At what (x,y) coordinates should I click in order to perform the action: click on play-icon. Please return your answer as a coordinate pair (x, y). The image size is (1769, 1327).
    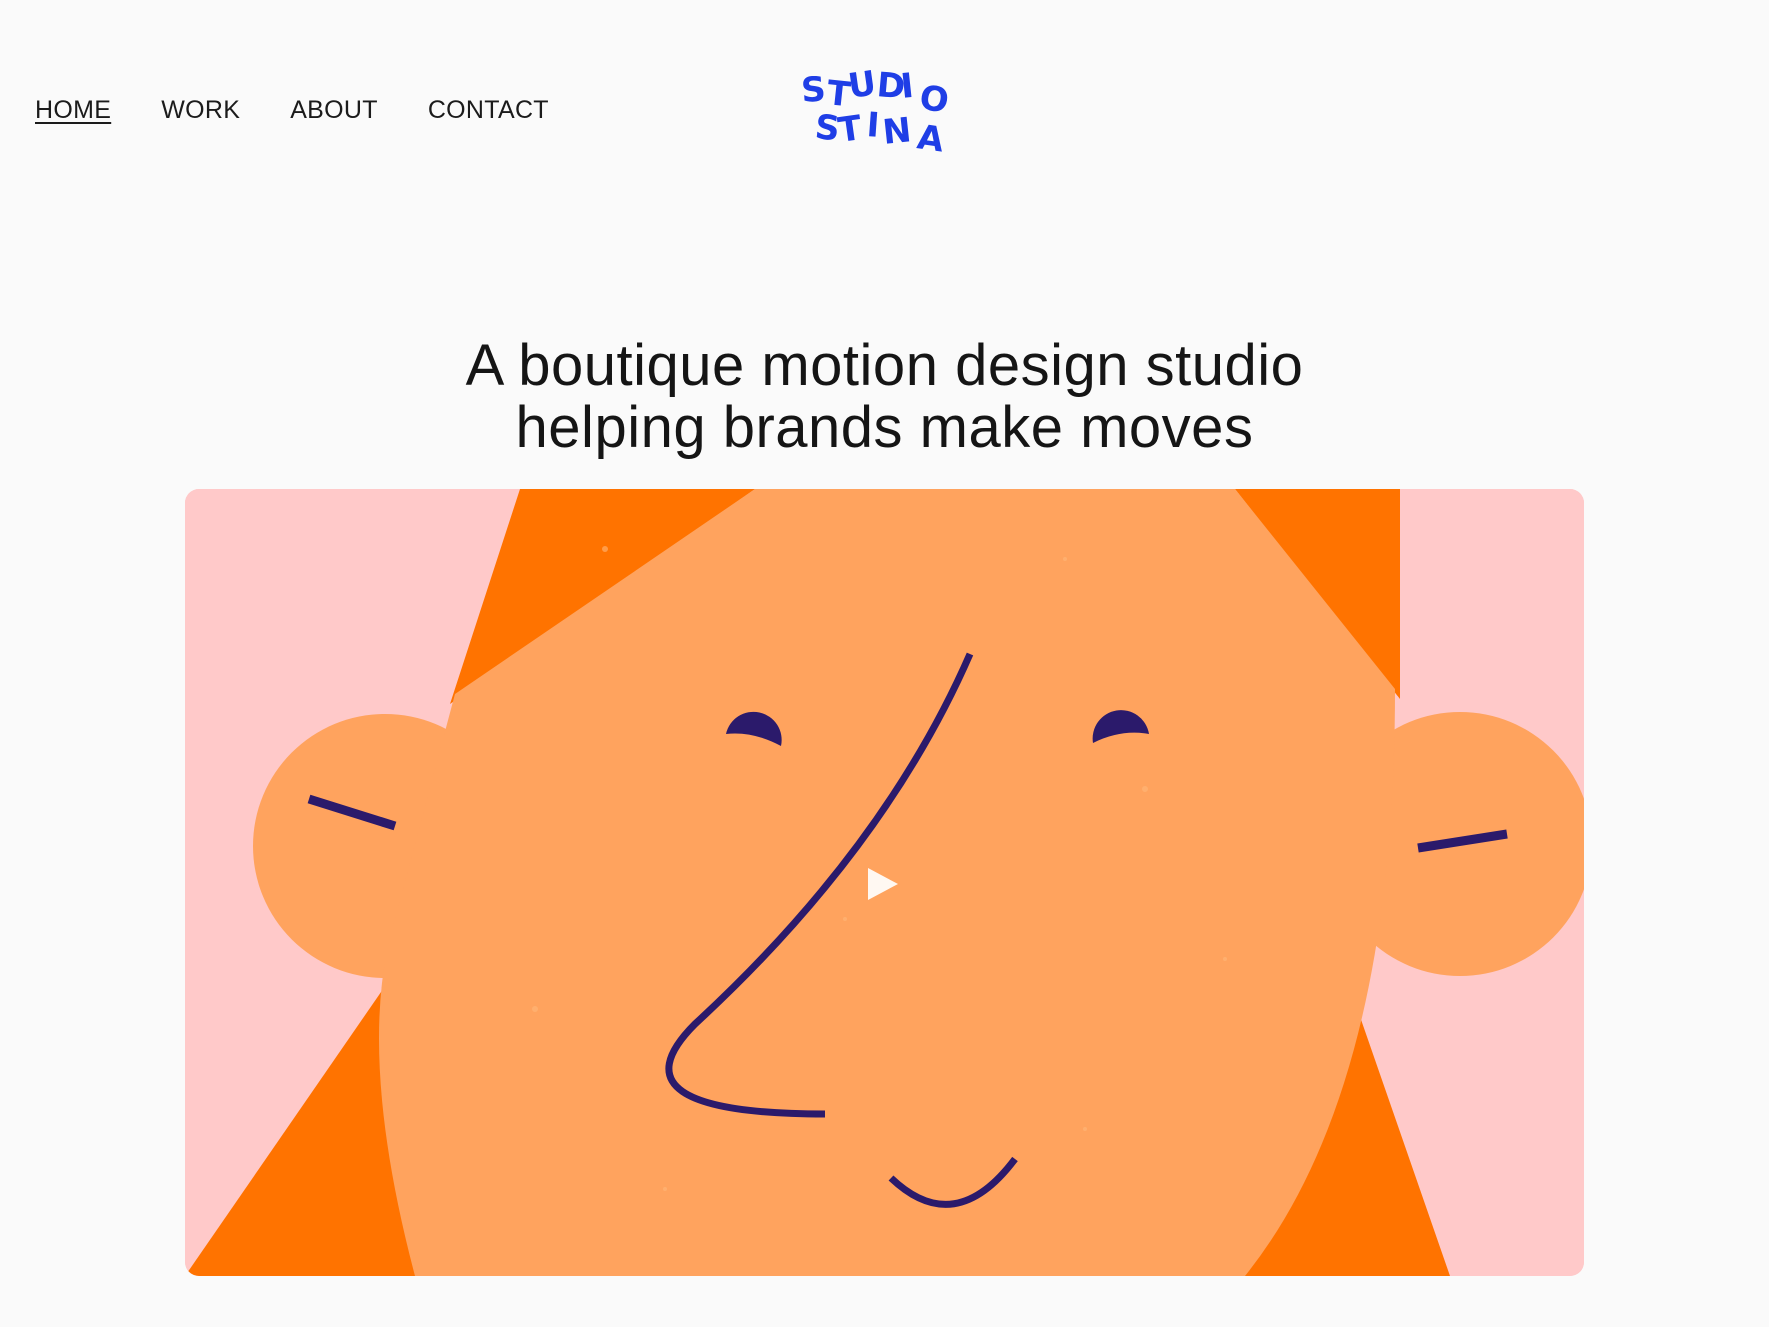
    Looking at the image, I should click on (882, 884).